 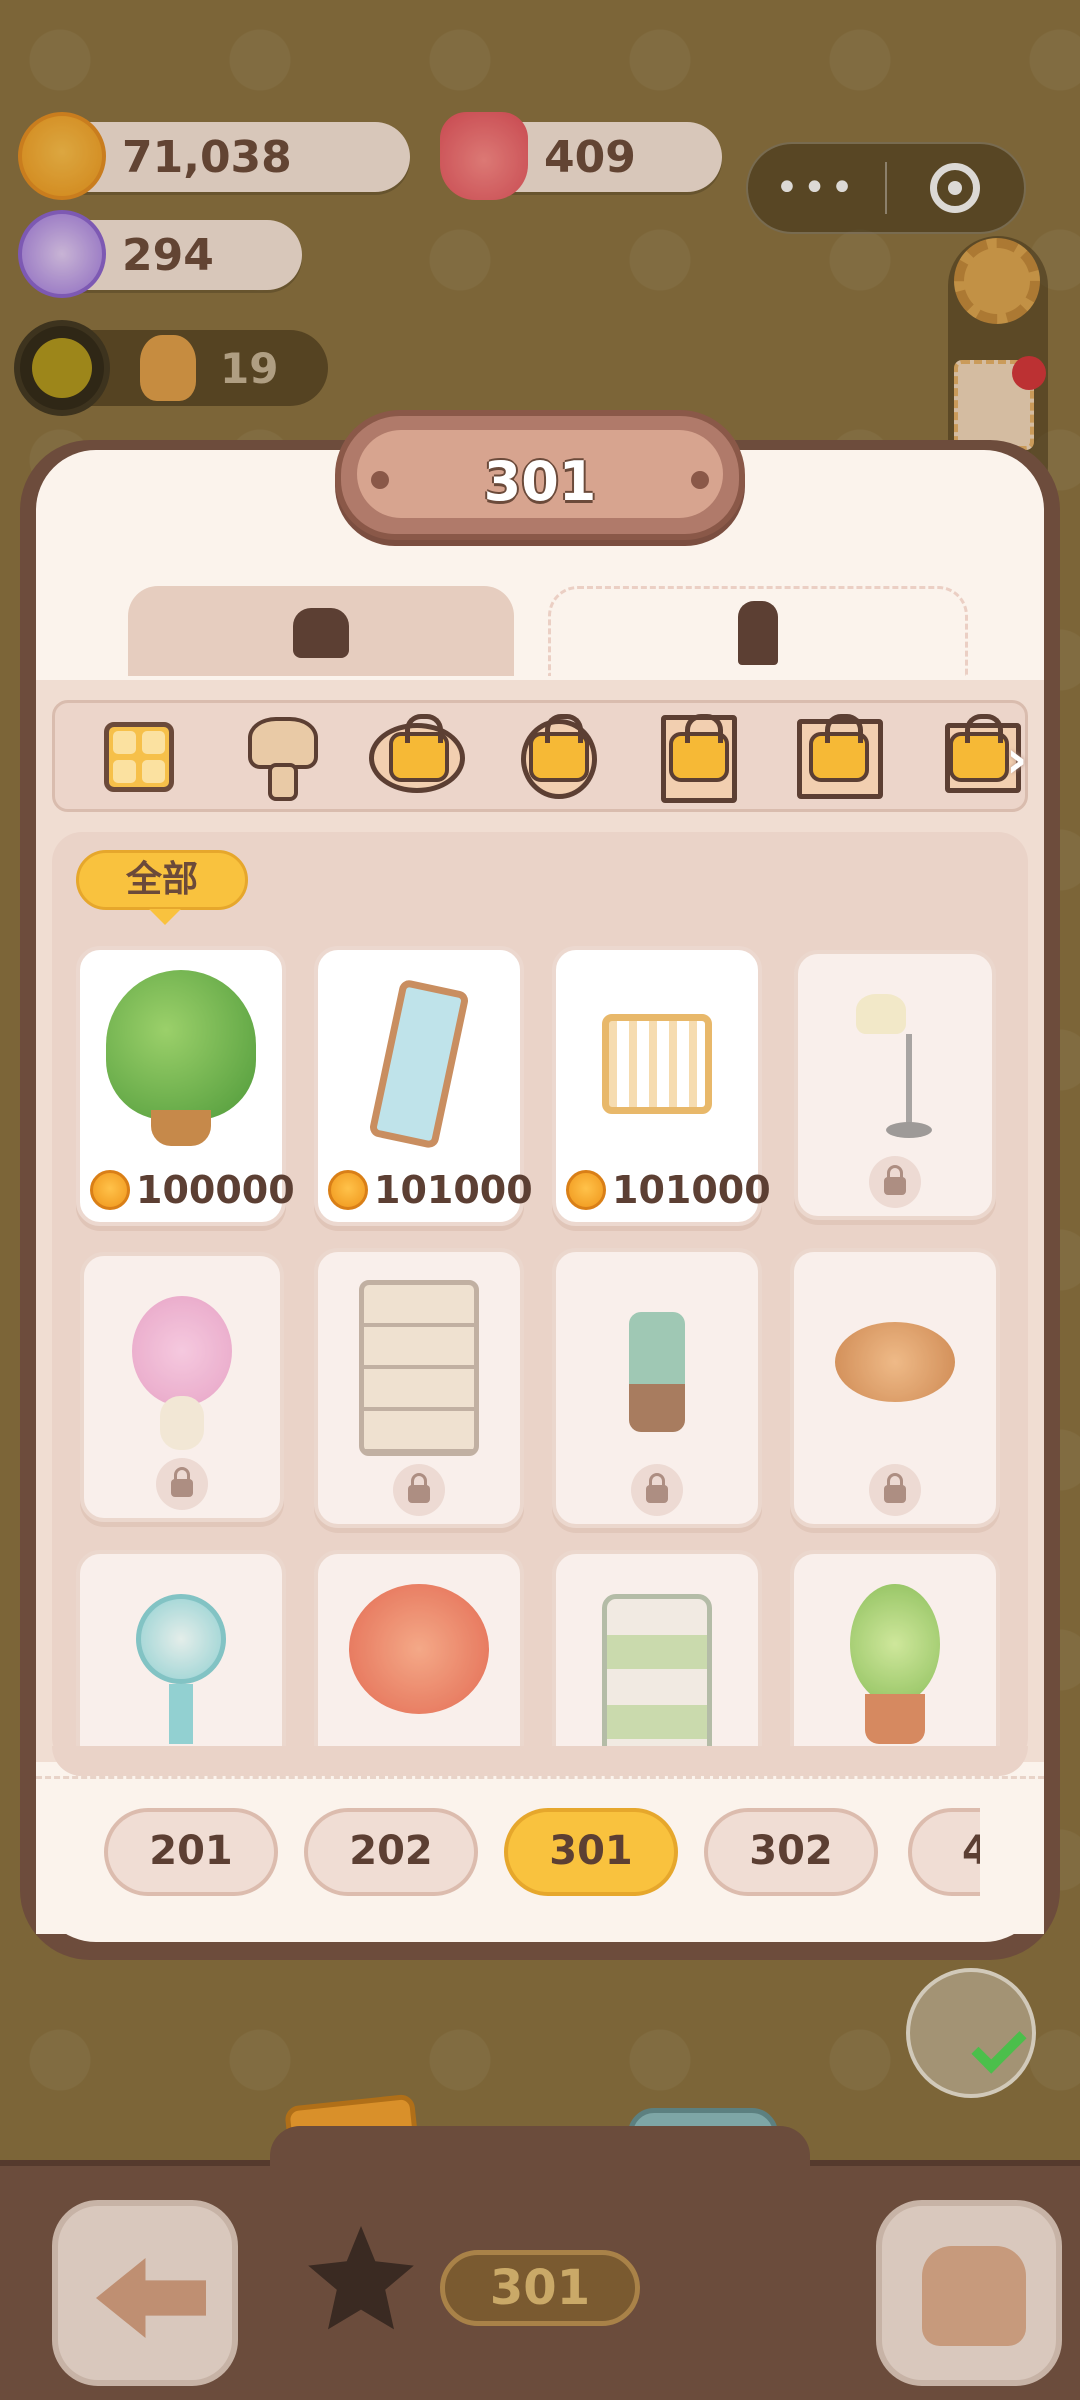 I want to click on confirm-edit-button, so click(x=971, y=2033).